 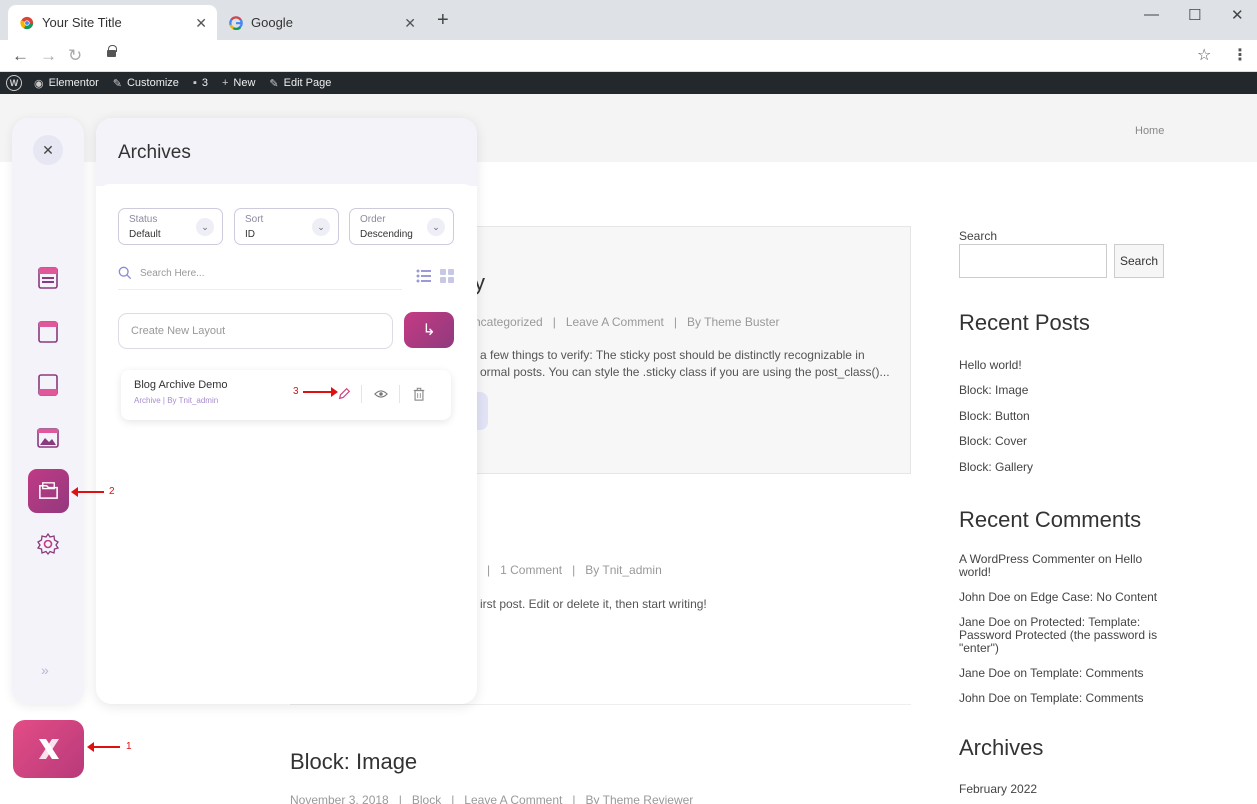 I want to click on read-more-button, so click(x=482, y=411).